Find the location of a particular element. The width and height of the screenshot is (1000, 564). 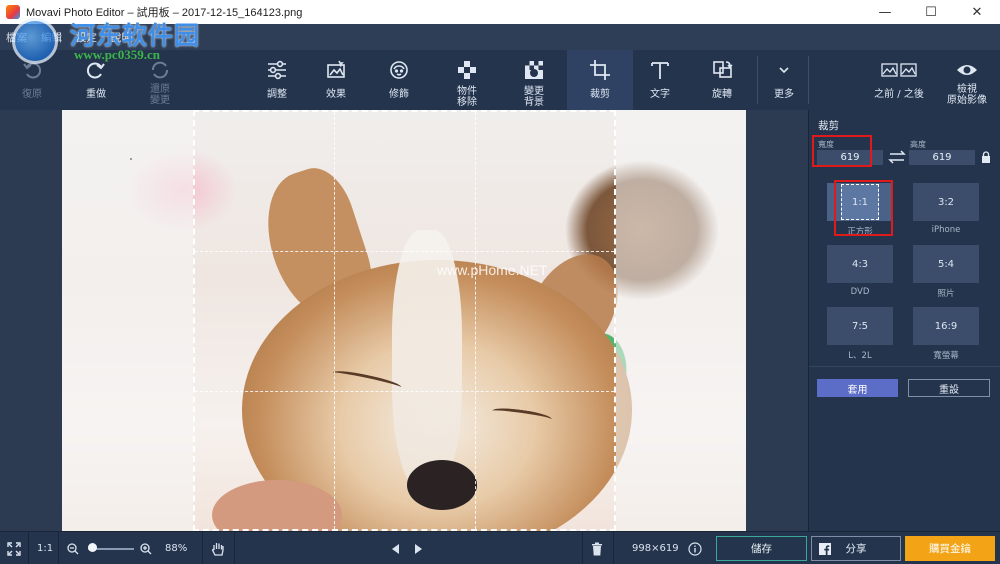

panel-title: 裁剪 is located at coordinates (828, 126).